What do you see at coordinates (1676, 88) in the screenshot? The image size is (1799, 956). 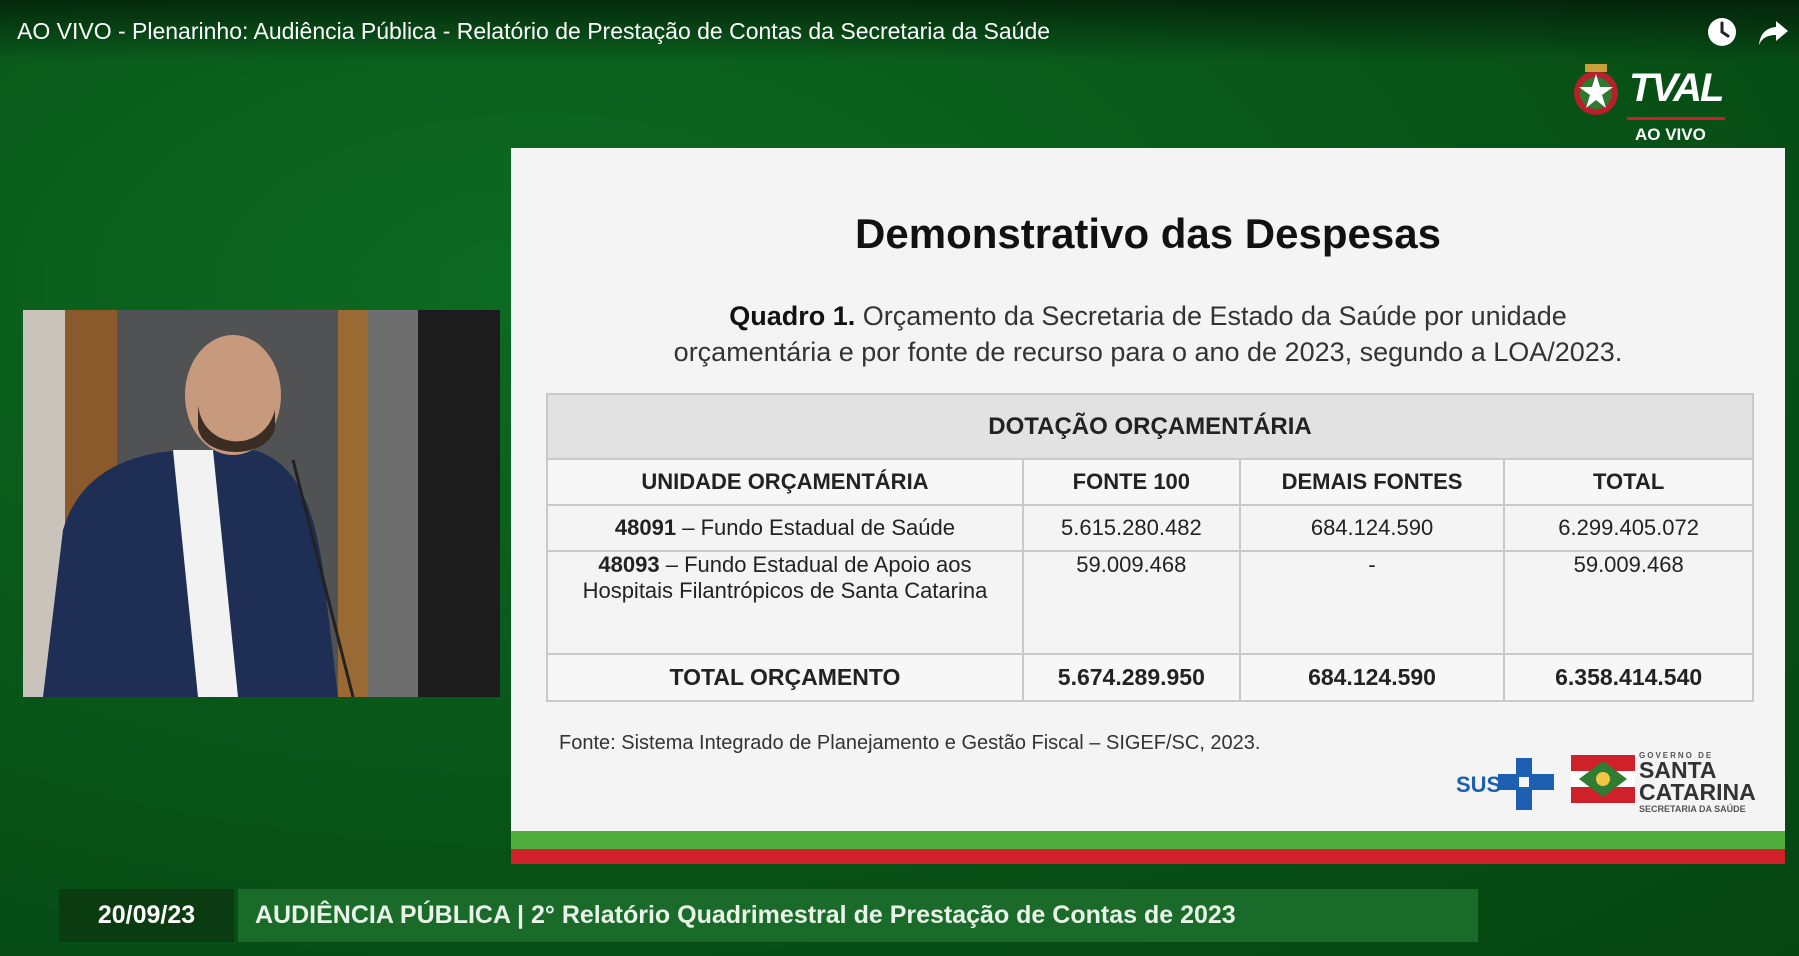 I see `channel-name: TVAL` at bounding box center [1676, 88].